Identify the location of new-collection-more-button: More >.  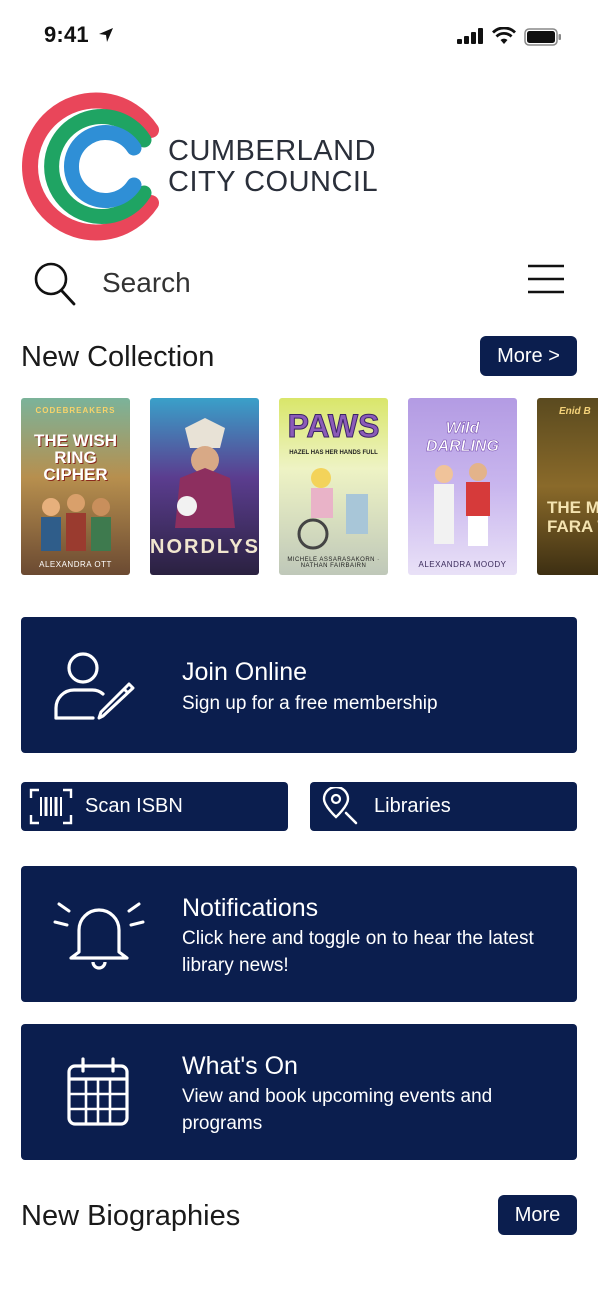
(528, 356).